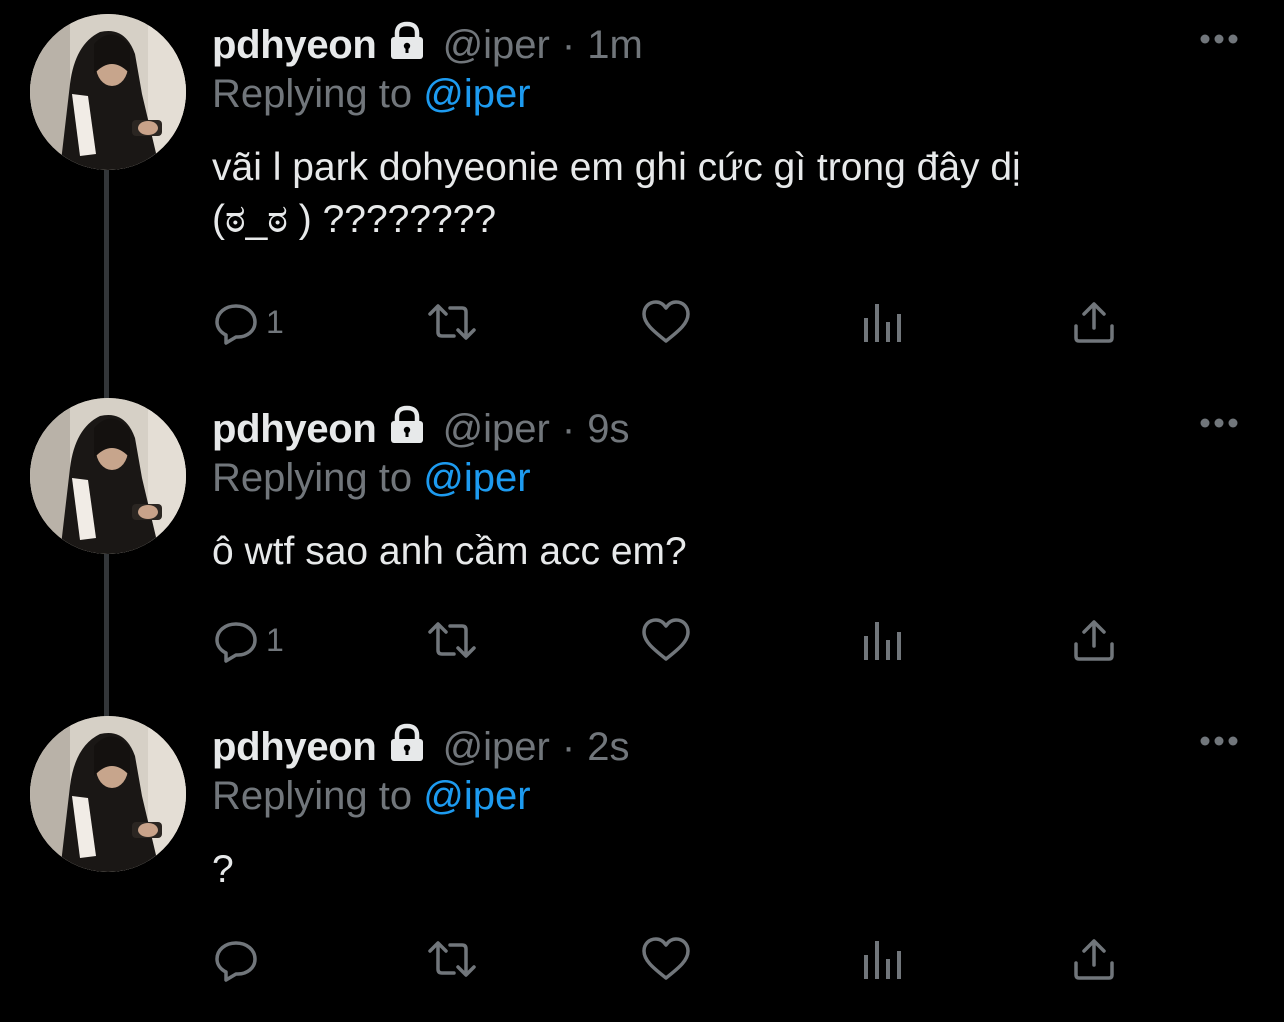 This screenshot has height=1022, width=1284. I want to click on tweet-text: ?, so click(223, 869).